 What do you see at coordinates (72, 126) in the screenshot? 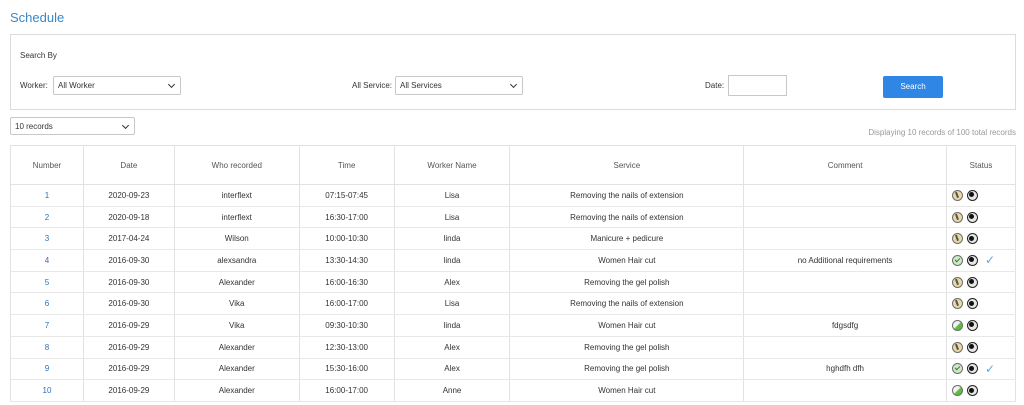
I see `records-per-page-select: 10 records` at bounding box center [72, 126].